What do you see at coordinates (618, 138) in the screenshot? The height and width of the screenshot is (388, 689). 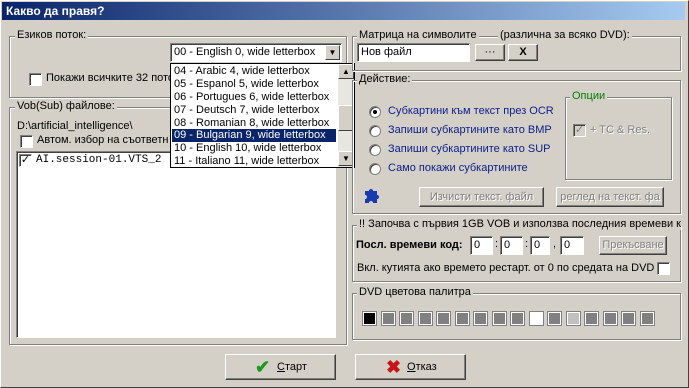 I see `options-group` at bounding box center [618, 138].